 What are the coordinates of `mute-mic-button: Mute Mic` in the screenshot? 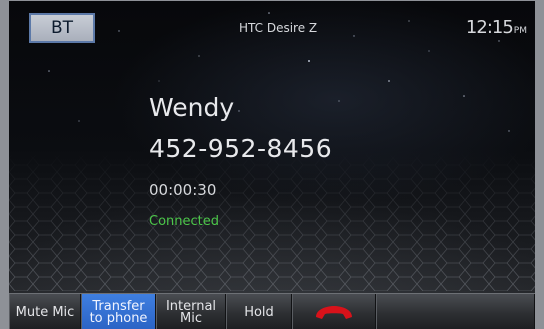 It's located at (45, 311).